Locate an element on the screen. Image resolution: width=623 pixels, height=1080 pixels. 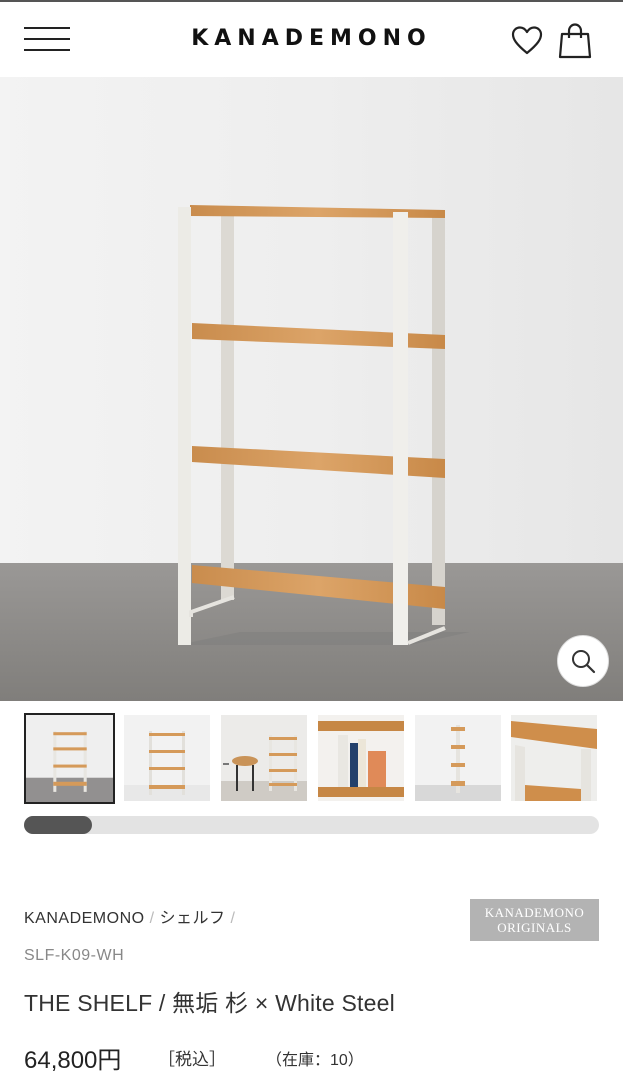
stock-status: （在庫：10） is located at coordinates (315, 1060).